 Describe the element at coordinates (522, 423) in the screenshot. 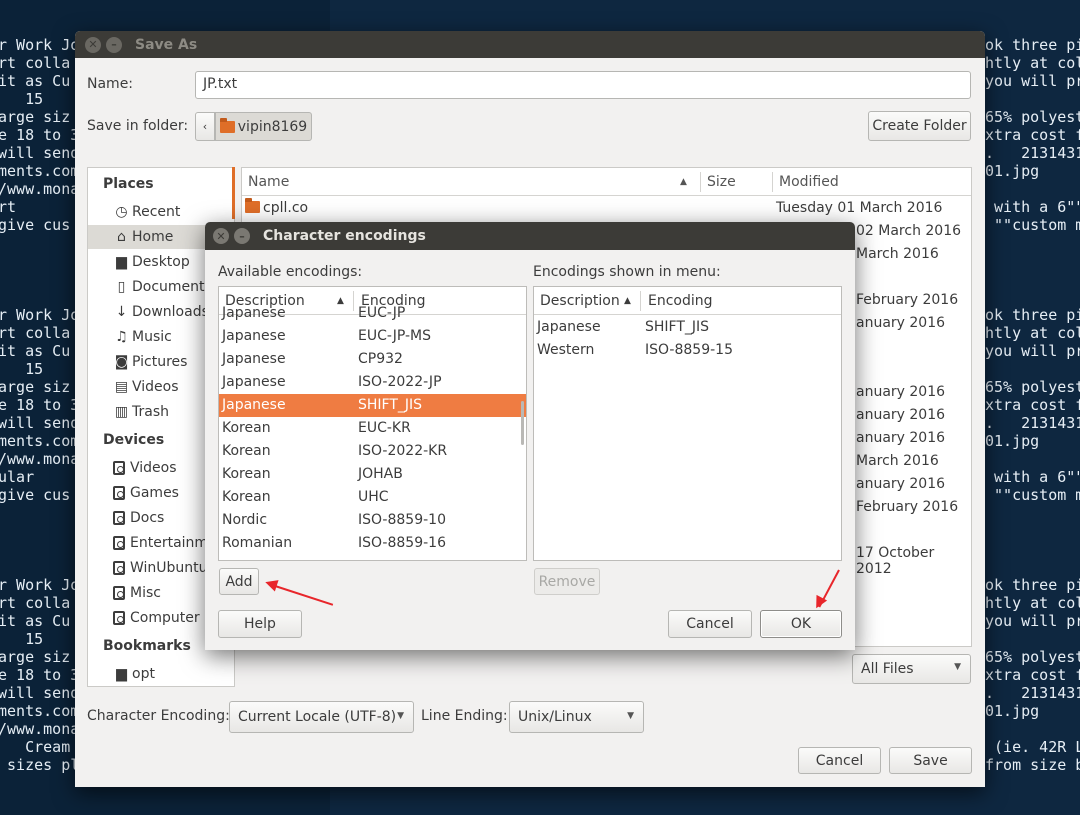

I see `scrollbar` at that location.